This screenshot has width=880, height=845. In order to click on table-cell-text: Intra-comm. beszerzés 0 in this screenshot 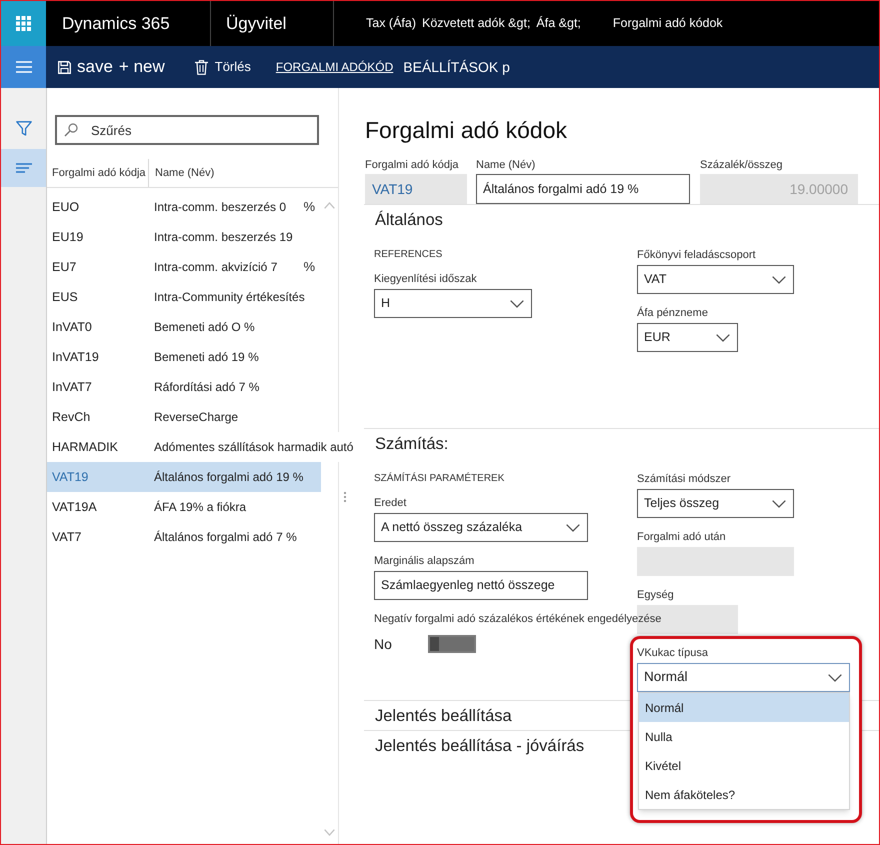, I will do `click(220, 207)`.